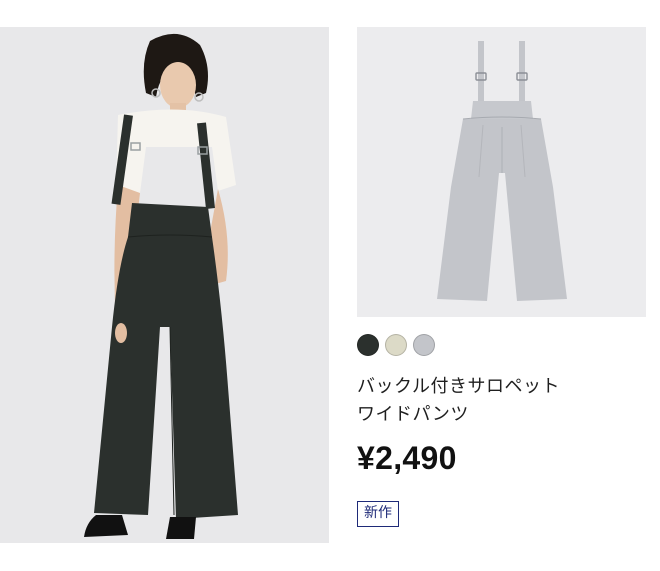 This screenshot has height=571, width=660. Describe the element at coordinates (368, 345) in the screenshot. I see `swatch-dark-green` at that location.